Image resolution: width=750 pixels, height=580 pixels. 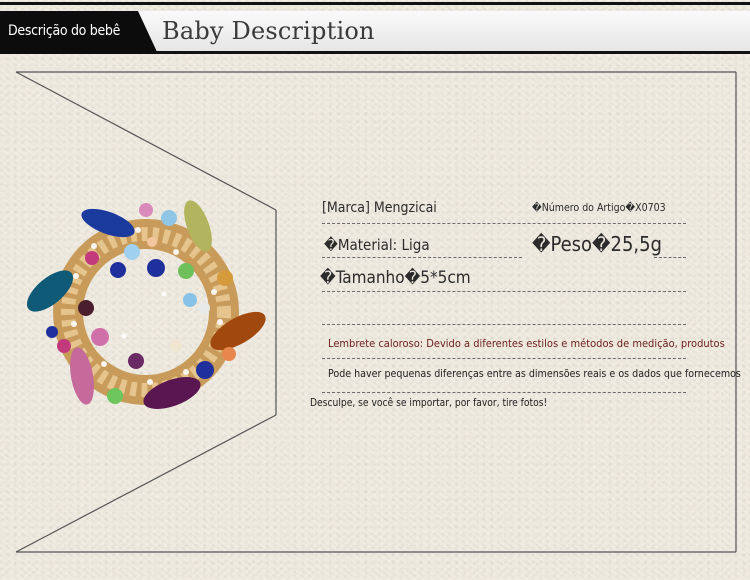 I want to click on brand-label: [Marca] Mengzicai, so click(x=379, y=208).